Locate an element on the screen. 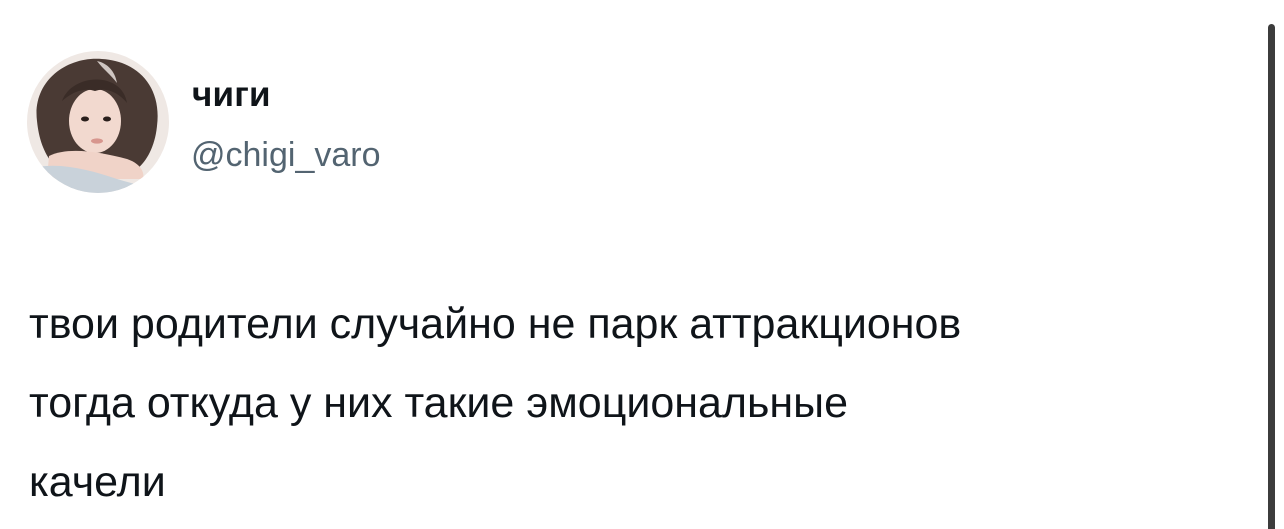  scrollbar is located at coordinates (1271, 276).